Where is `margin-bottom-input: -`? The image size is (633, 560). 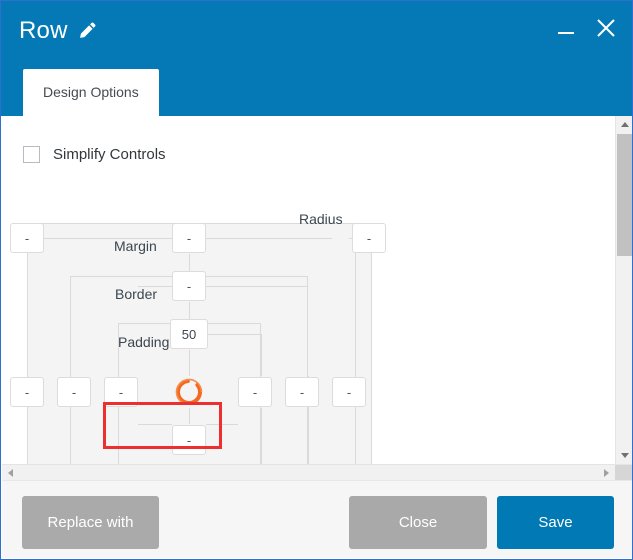 margin-bottom-input: - is located at coordinates (189, 440).